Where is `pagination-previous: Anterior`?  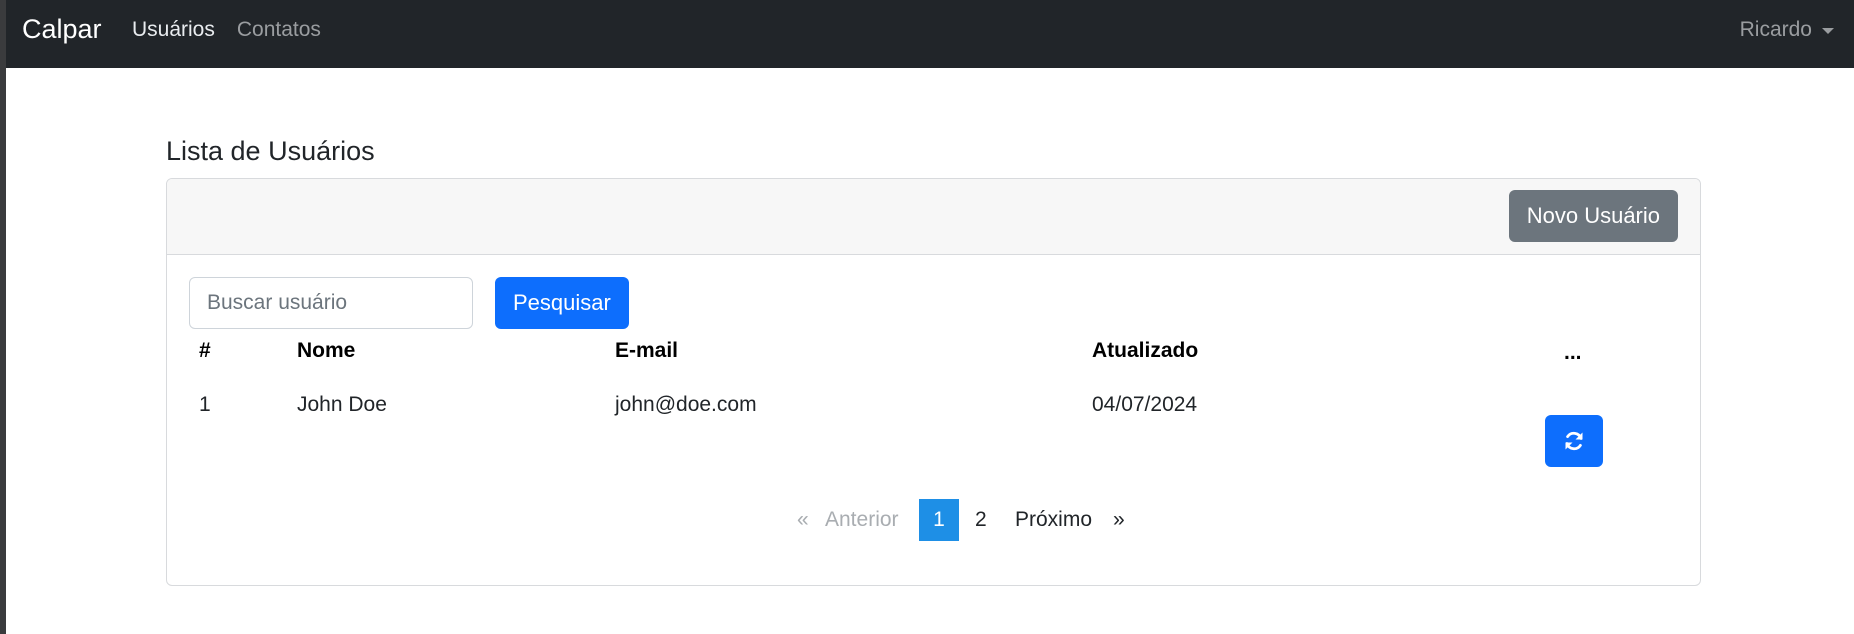 pagination-previous: Anterior is located at coordinates (862, 520).